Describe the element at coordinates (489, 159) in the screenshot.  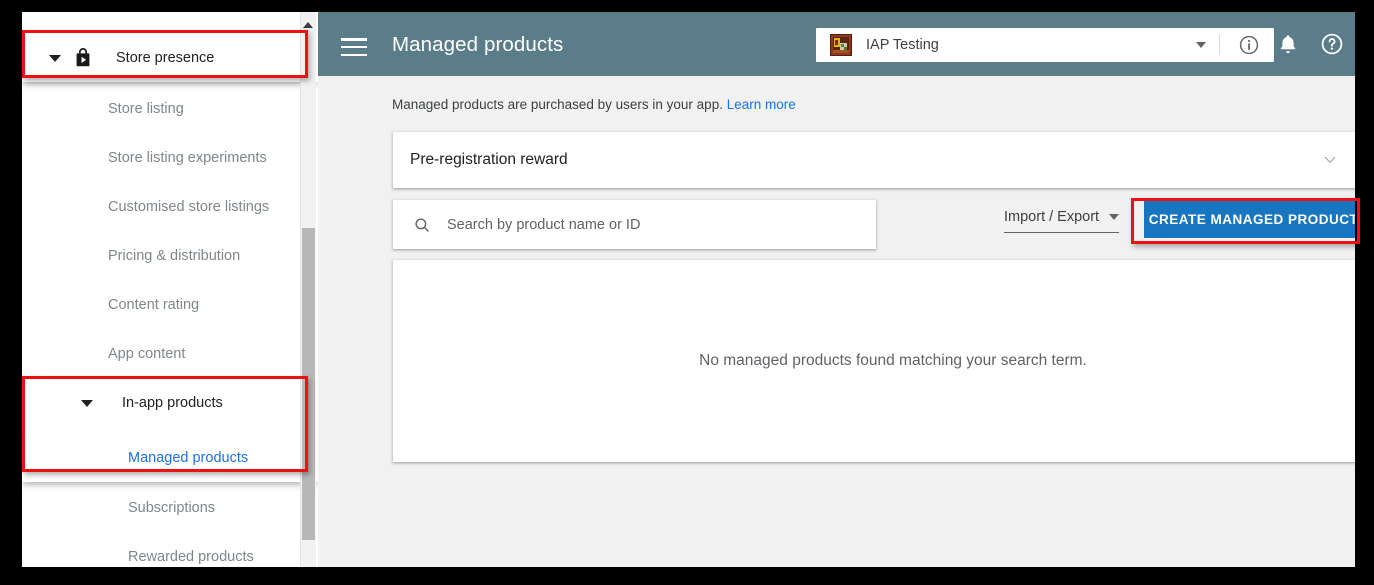
I see `pre-registration-reward-label: Pre-registration reward` at that location.